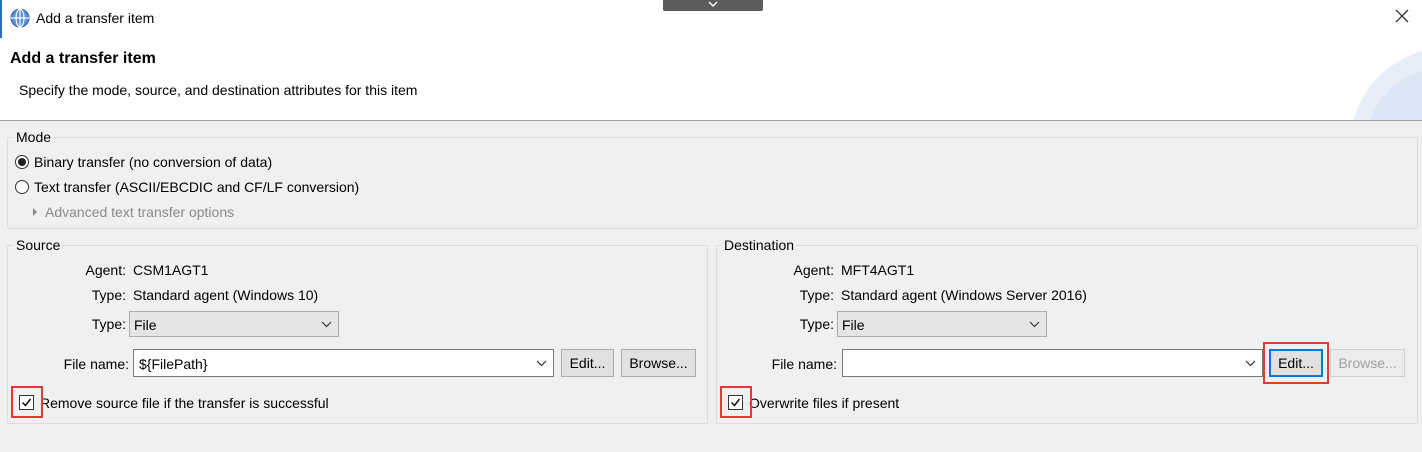 The height and width of the screenshot is (452, 1422). Describe the element at coordinates (27, 402) in the screenshot. I see `source-checkbox-highlight` at that location.